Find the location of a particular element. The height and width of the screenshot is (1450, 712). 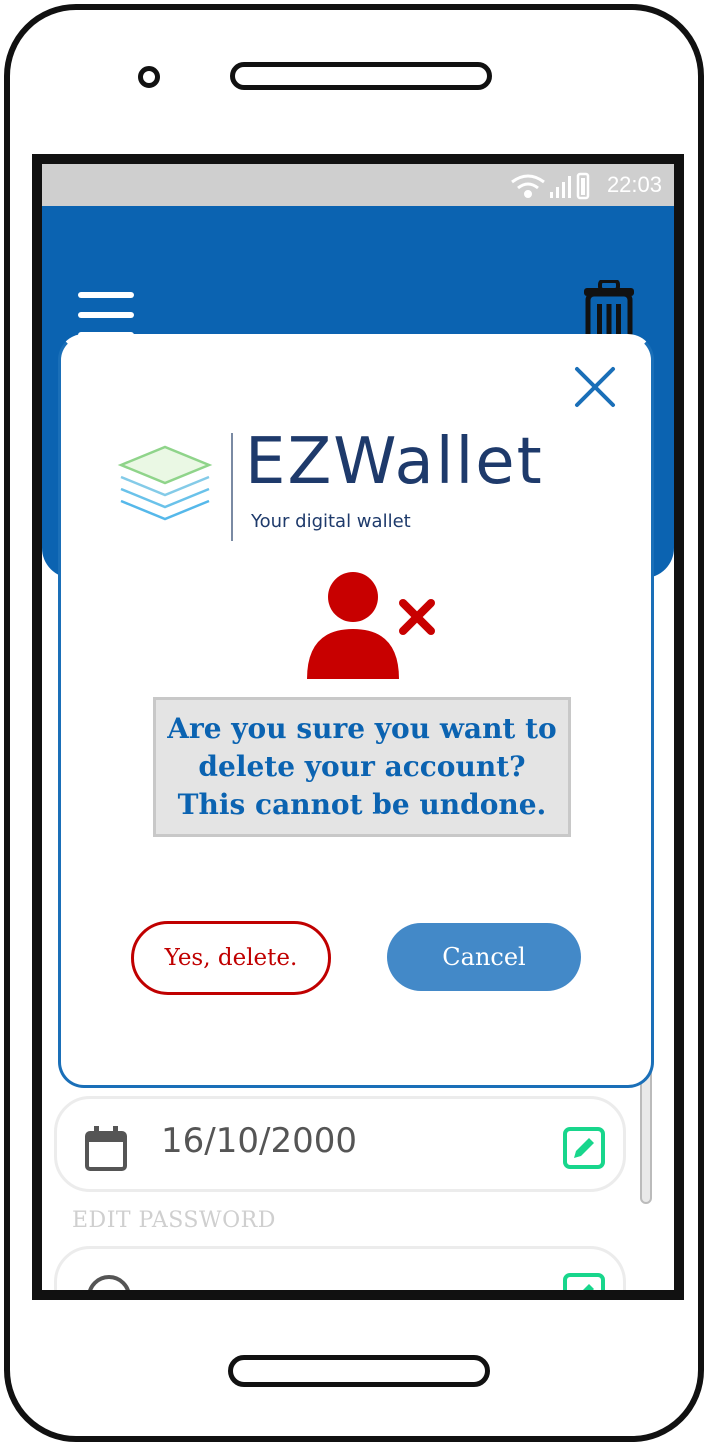

stacked-layers-icon is located at coordinates (165, 483).